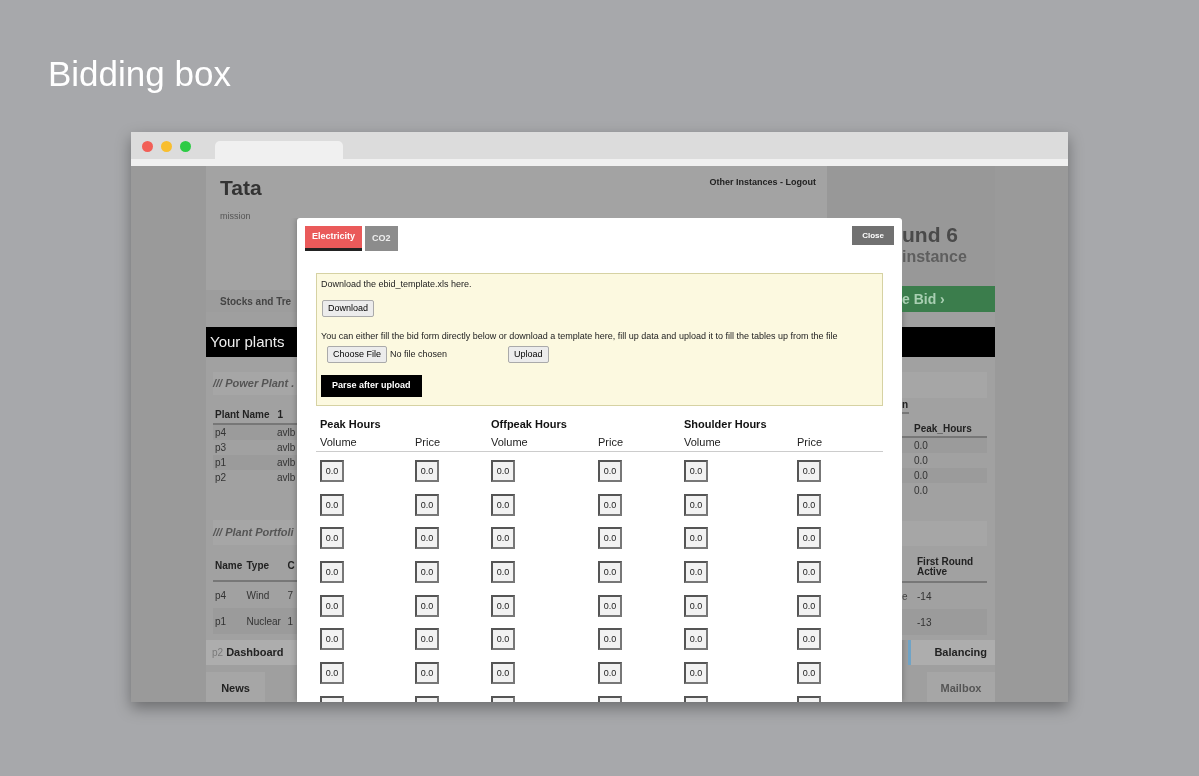 The width and height of the screenshot is (1199, 776). What do you see at coordinates (258, 565) in the screenshot?
I see `column-header: Type` at bounding box center [258, 565].